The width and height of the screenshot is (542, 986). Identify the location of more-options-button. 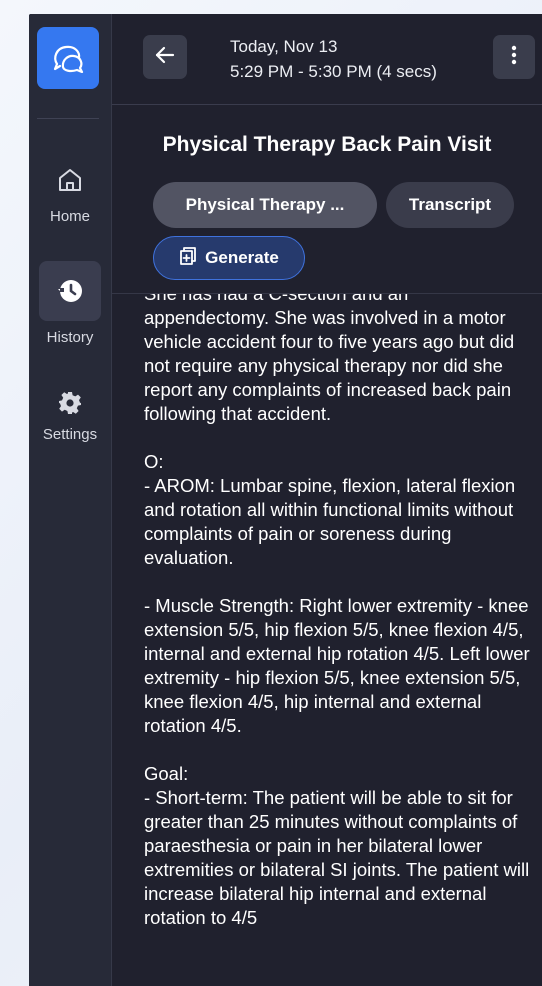
(514, 57).